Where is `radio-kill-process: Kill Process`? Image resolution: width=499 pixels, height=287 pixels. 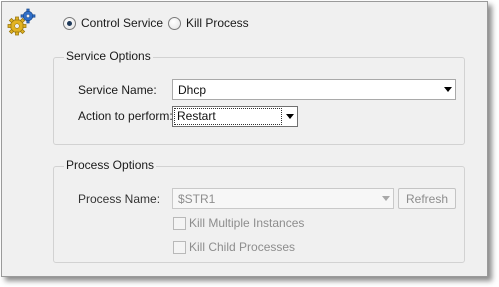
radio-kill-process: Kill Process is located at coordinates (208, 23).